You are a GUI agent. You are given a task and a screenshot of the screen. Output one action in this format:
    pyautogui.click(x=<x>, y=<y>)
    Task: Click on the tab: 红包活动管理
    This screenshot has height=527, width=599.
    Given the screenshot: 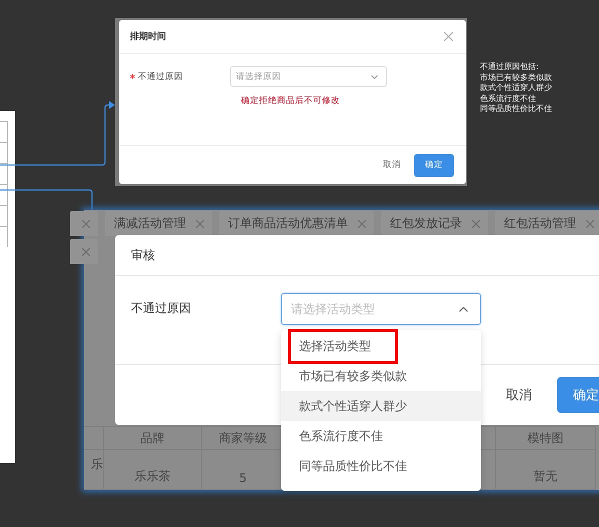 What is the action you would take?
    pyautogui.click(x=547, y=223)
    